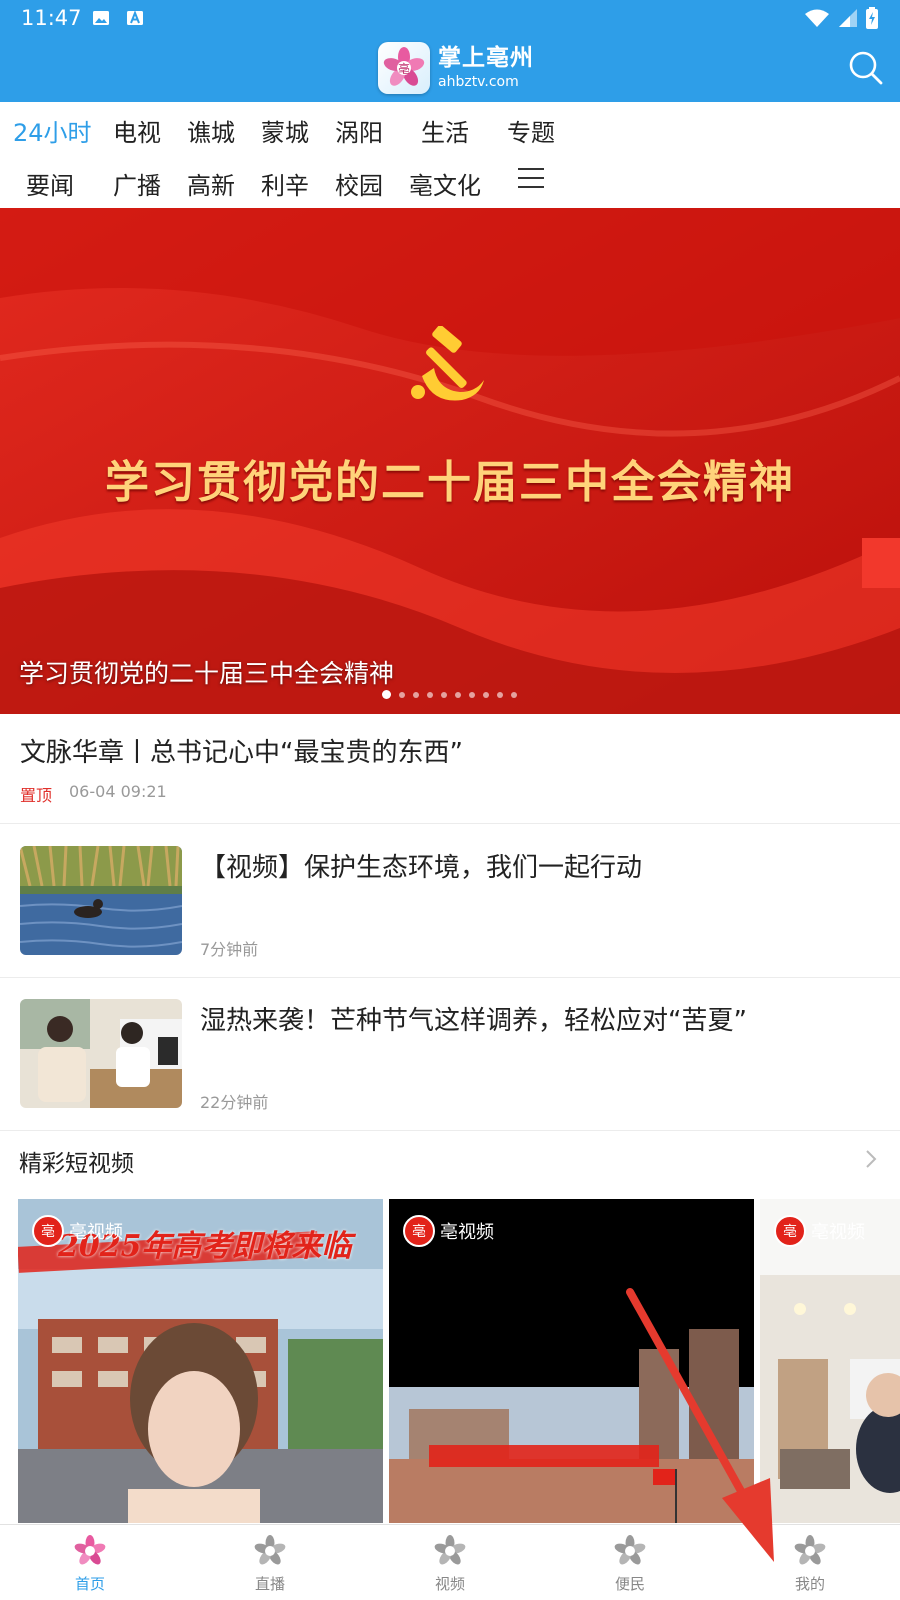  What do you see at coordinates (445, 183) in the screenshot?
I see `tab-bo-culture: 亳文化` at bounding box center [445, 183].